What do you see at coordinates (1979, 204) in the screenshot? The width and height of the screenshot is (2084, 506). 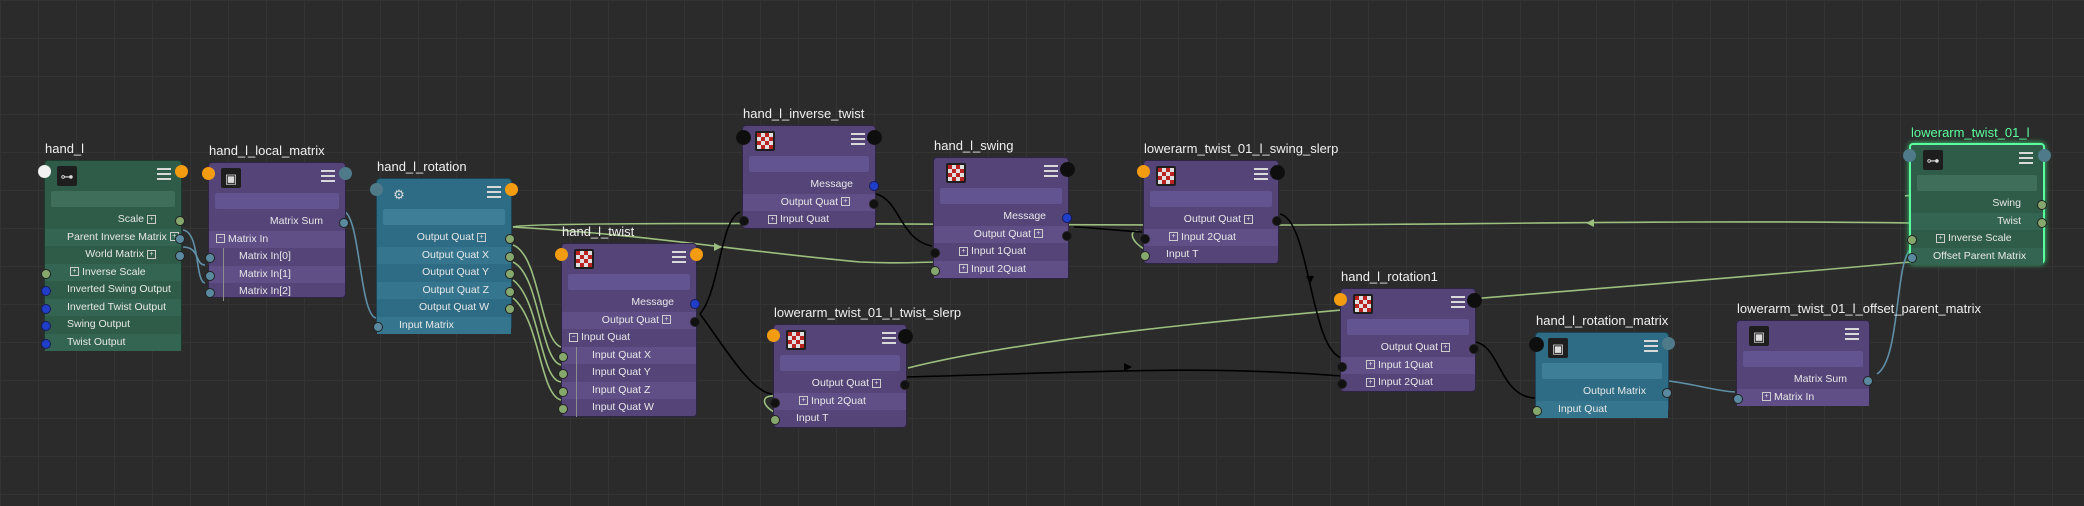 I see `attr-swing: Swing` at bounding box center [1979, 204].